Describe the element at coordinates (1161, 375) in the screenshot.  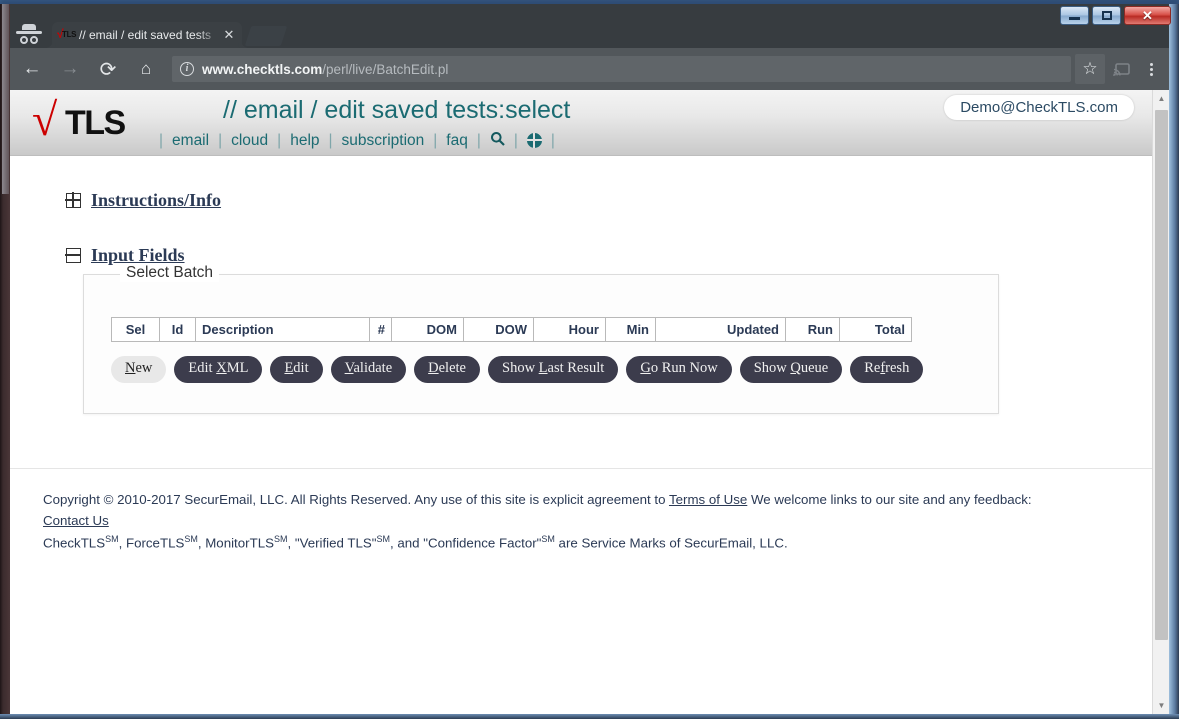
I see `scrollbar-thumb` at that location.